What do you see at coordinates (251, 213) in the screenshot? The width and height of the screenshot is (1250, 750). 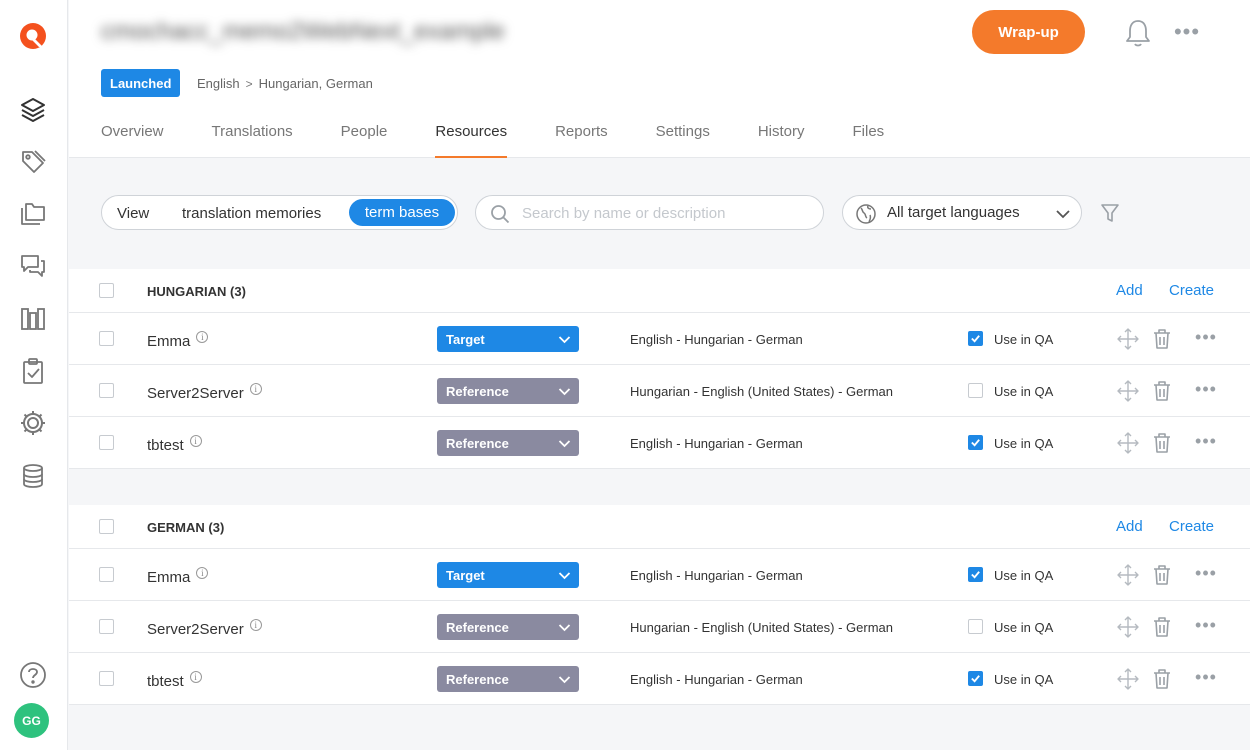 I see `translation-memories-toggle: translation memories` at bounding box center [251, 213].